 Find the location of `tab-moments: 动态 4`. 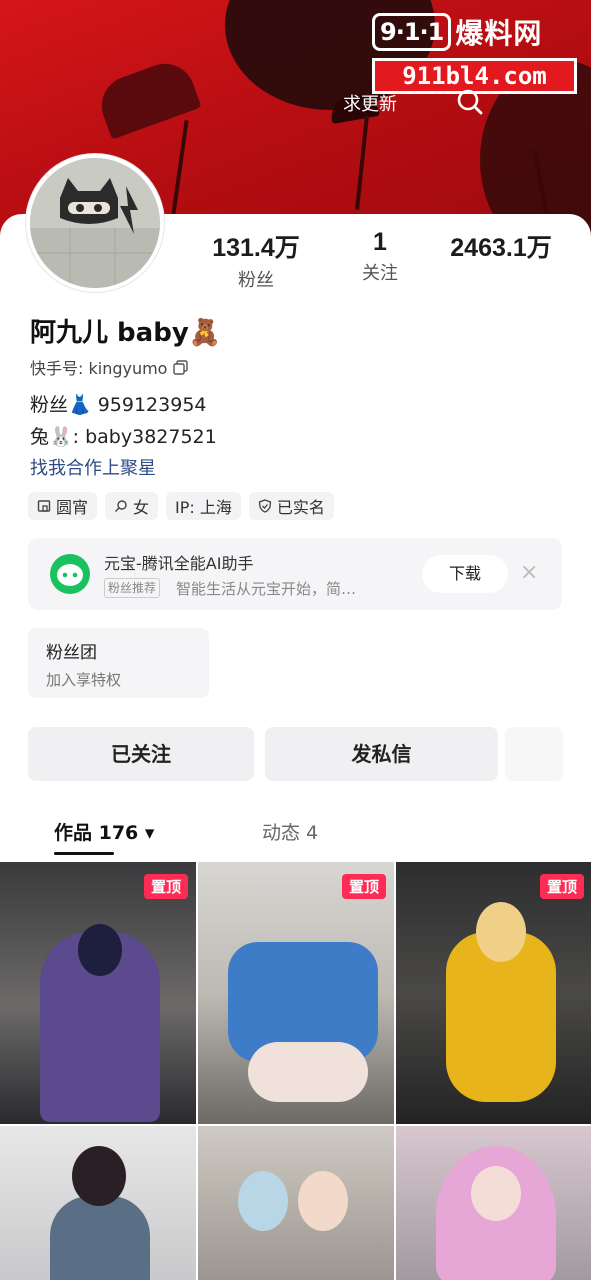

tab-moments: 动态 4 is located at coordinates (290, 831).